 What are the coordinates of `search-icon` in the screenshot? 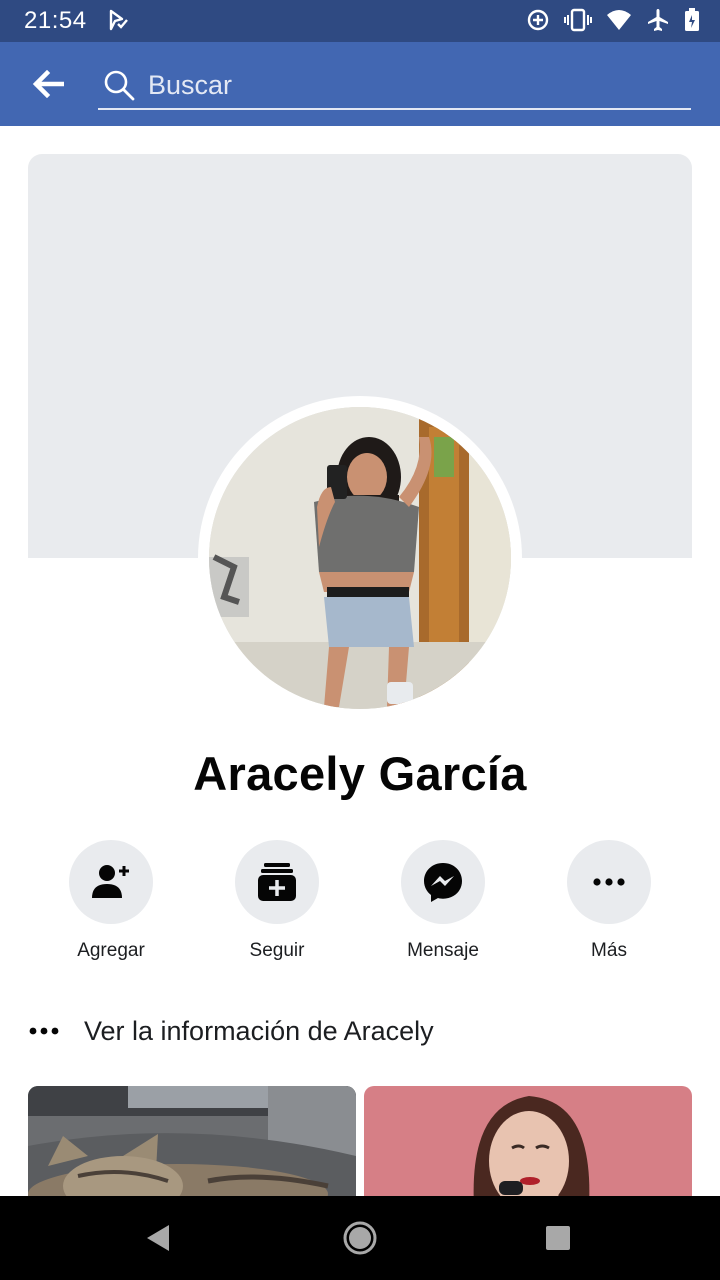 It's located at (119, 85).